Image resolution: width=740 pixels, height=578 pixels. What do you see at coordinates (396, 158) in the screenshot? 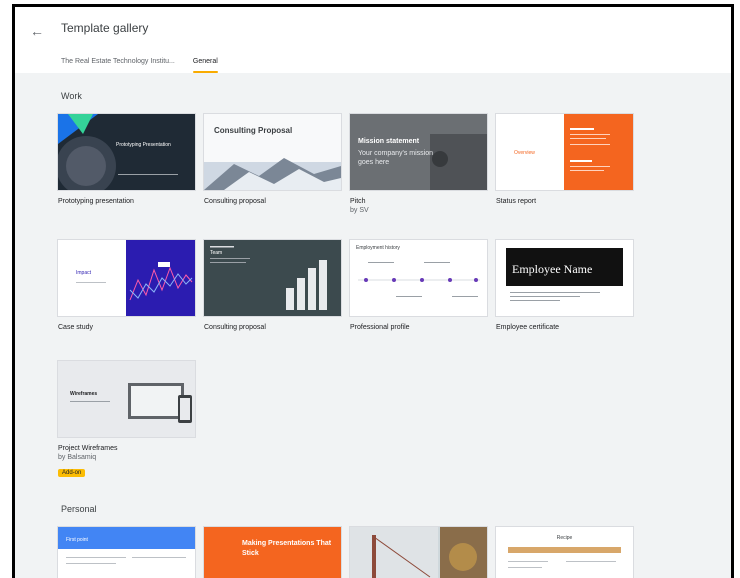
I see `thumb-subtitle: Your company's mission goes here` at bounding box center [396, 158].